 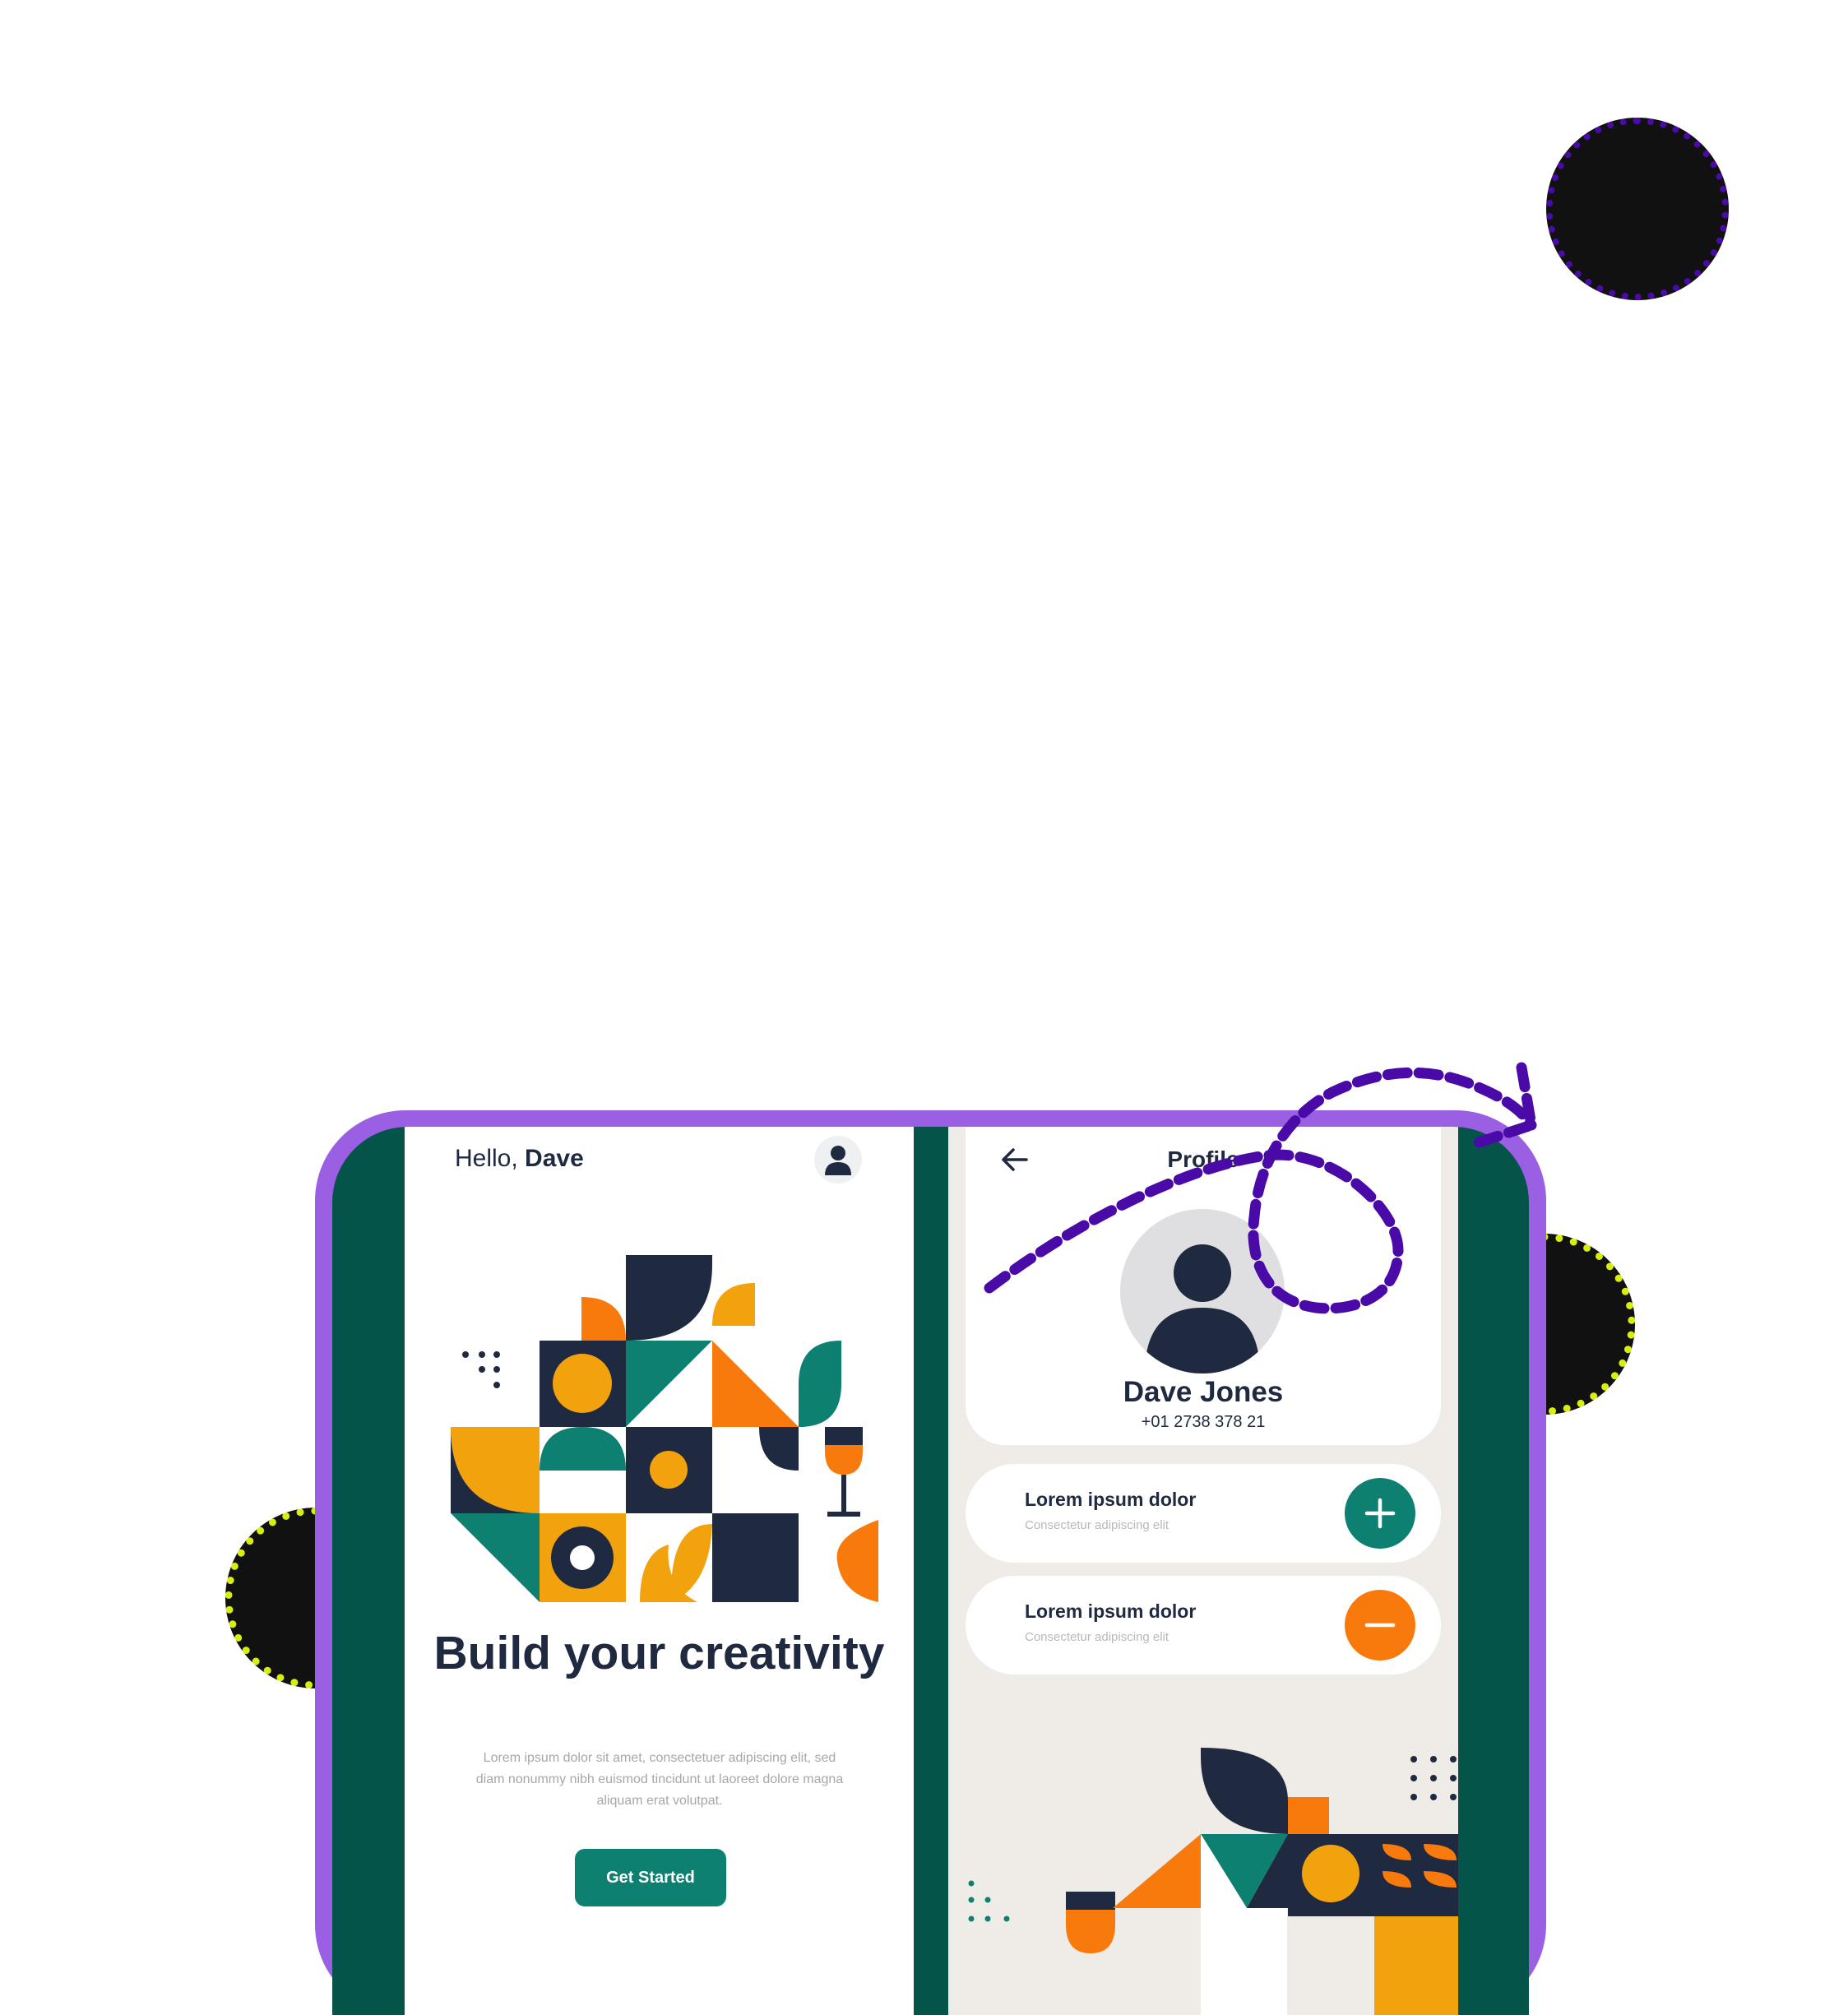 What do you see at coordinates (838, 1160) in the screenshot?
I see `user-icon` at bounding box center [838, 1160].